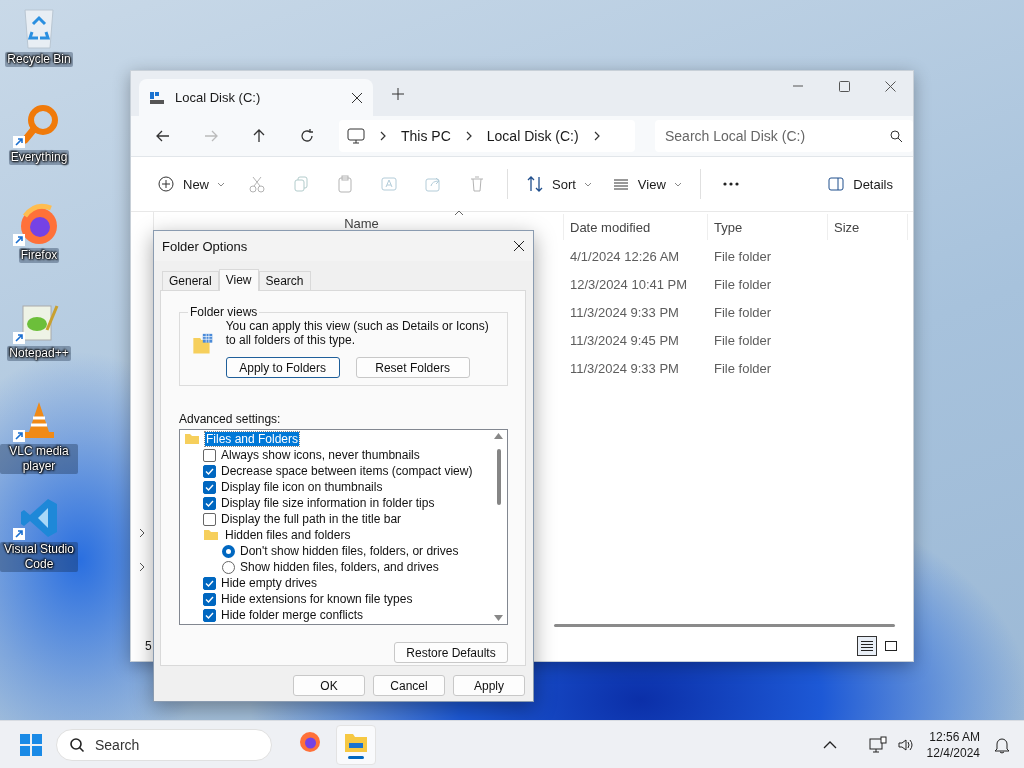  Describe the element at coordinates (166, 184) in the screenshot. I see `plus-circle-icon` at that location.